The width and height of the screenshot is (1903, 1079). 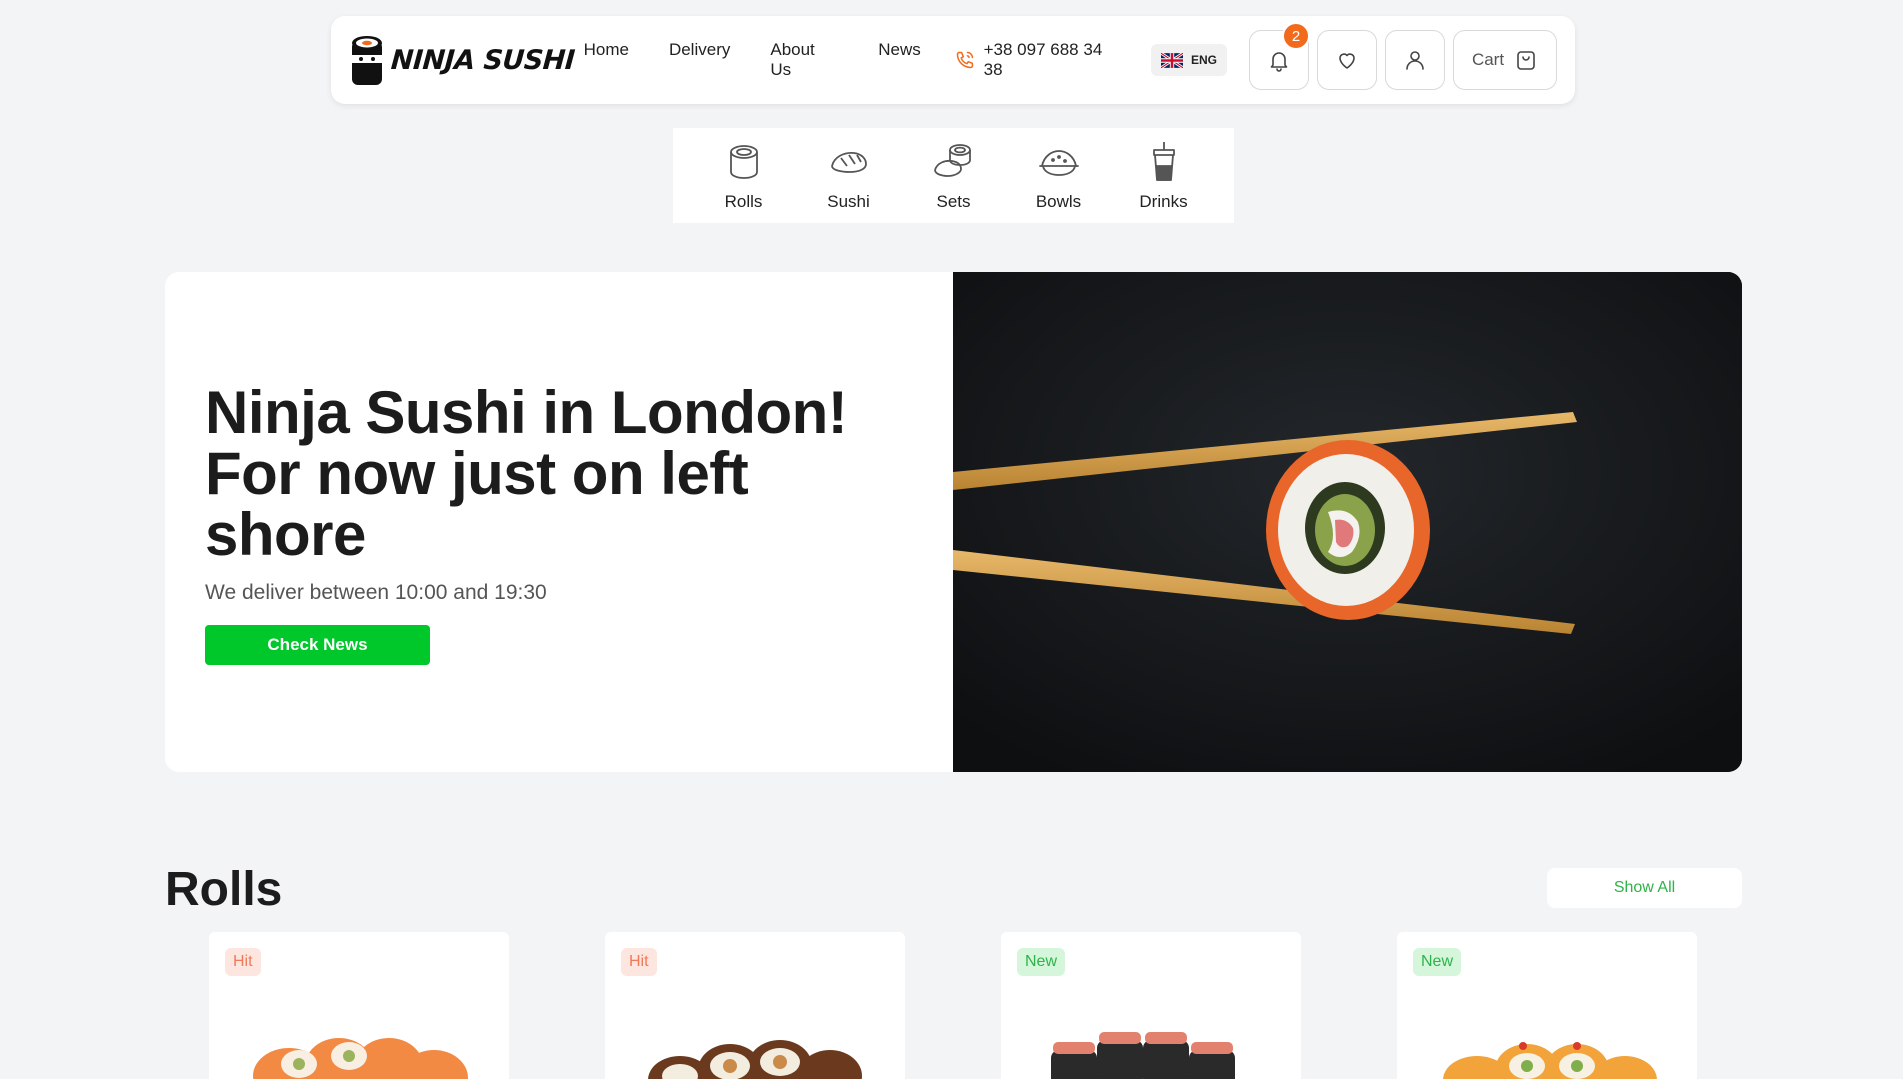 I want to click on nav-home: Home, so click(x=606, y=60).